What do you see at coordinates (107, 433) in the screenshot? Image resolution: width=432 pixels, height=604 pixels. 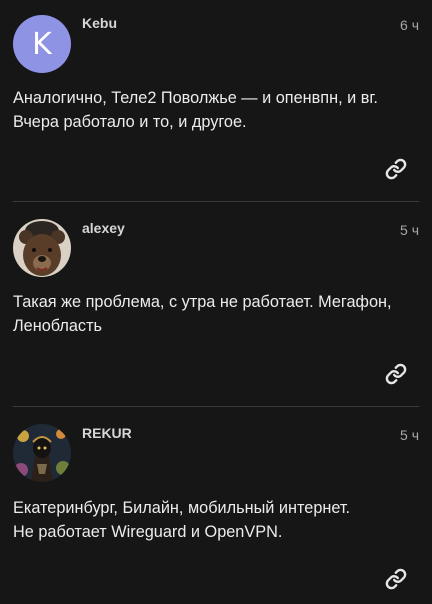 I see `username: REKUR` at bounding box center [107, 433].